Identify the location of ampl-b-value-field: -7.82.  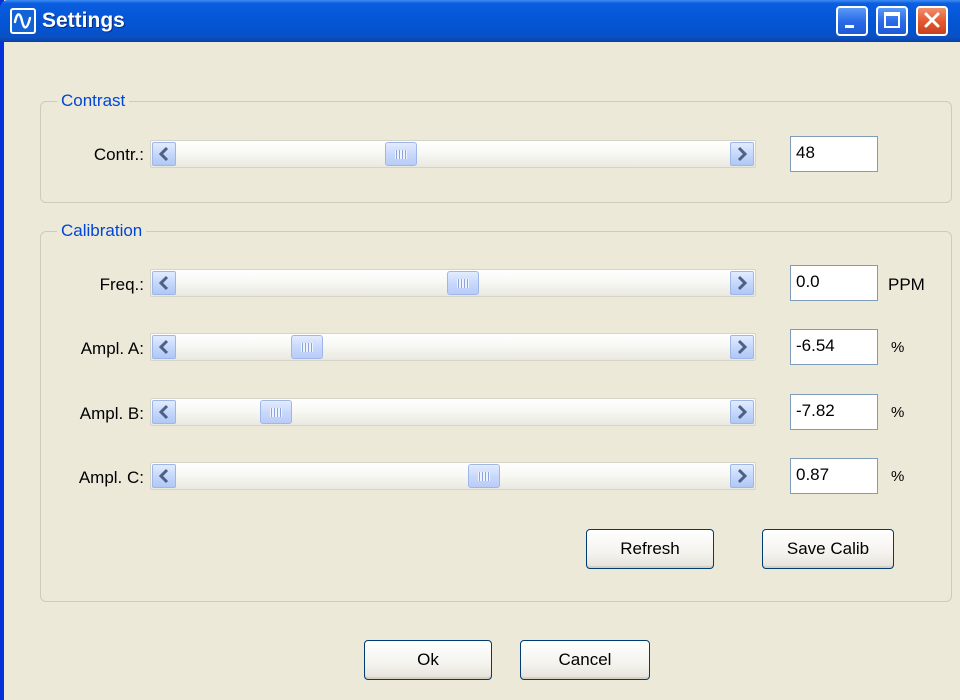
(834, 412).